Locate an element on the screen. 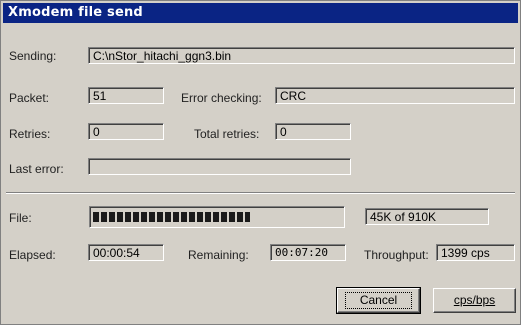  error-checking-label: Error checking: is located at coordinates (221, 98).